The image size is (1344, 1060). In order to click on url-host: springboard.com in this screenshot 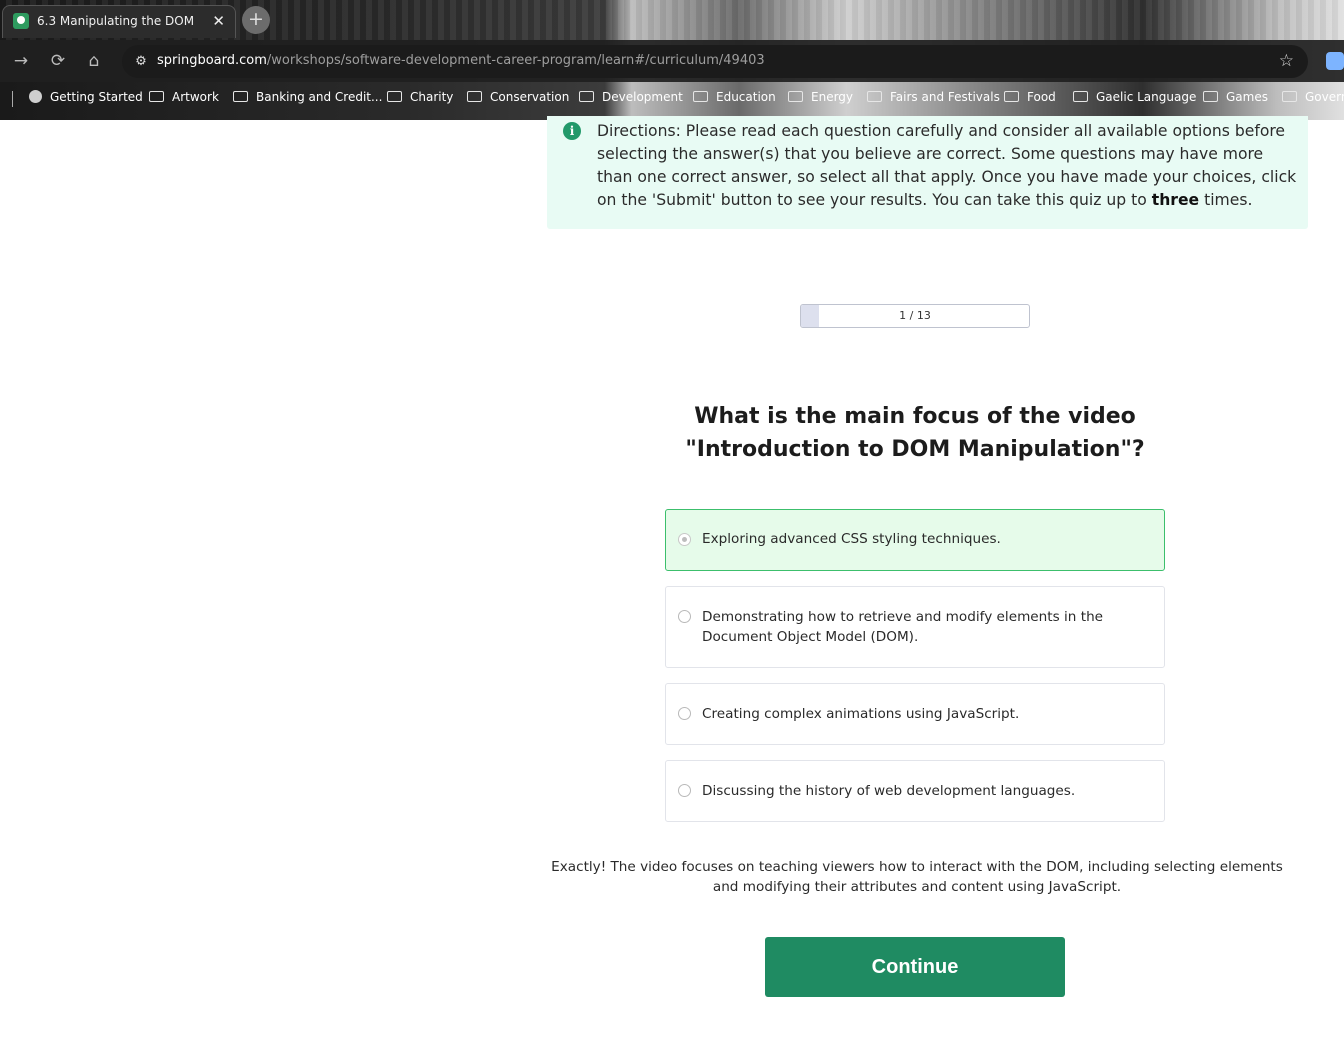, I will do `click(212, 60)`.